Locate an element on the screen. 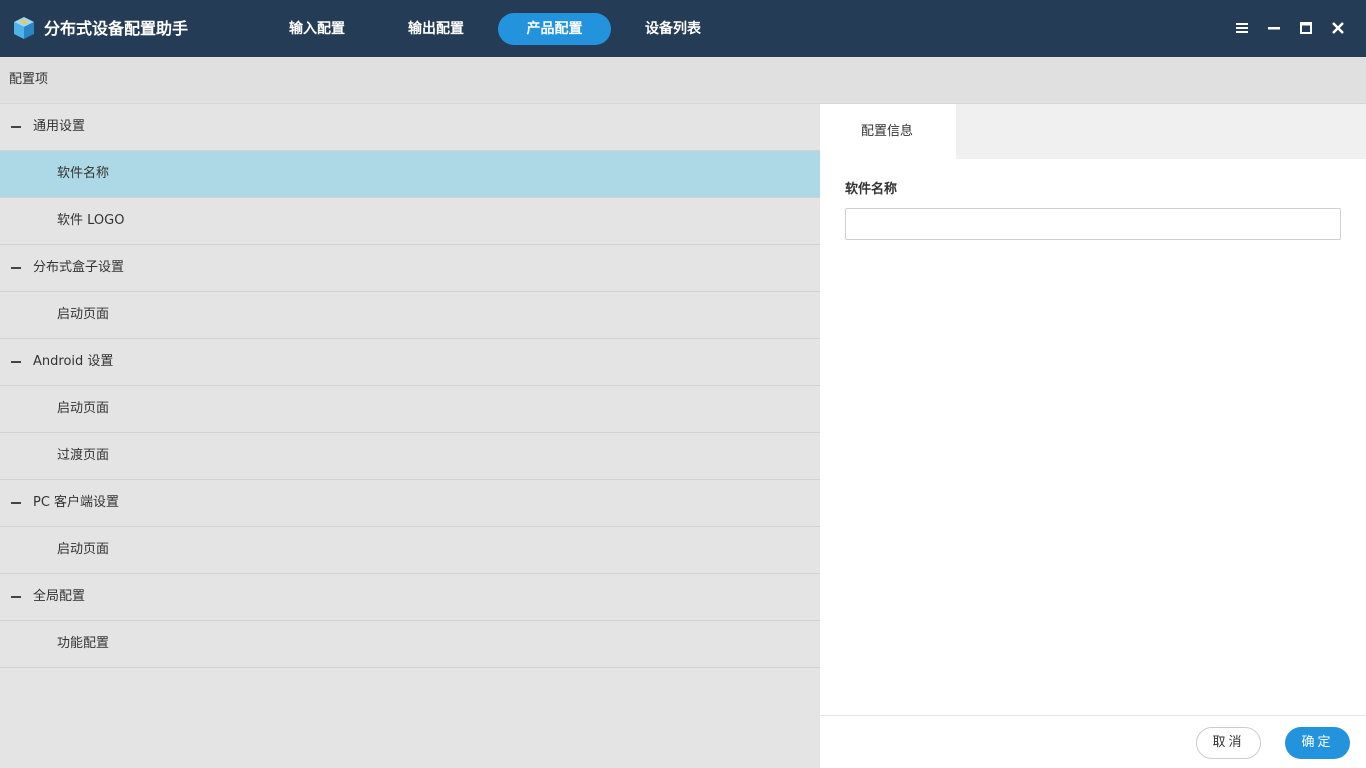 This screenshot has height=768, width=1366. tree-item-android-transition-page: 过渡页面 is located at coordinates (410, 456).